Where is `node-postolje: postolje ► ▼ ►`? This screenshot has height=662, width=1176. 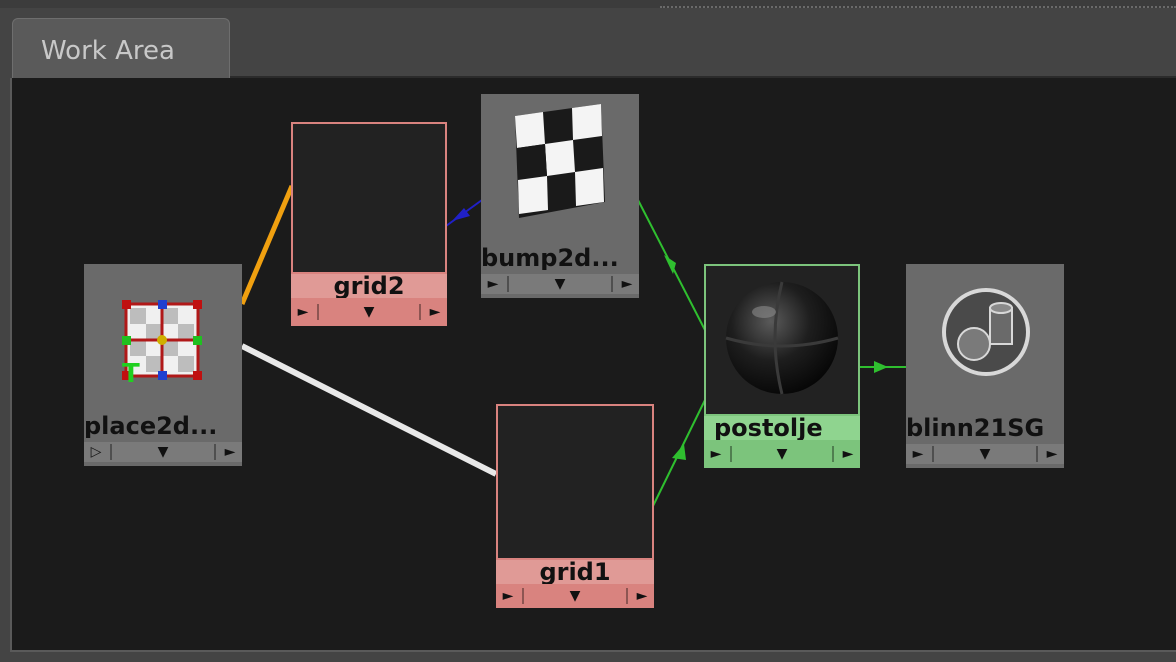
node-postolje: postolje ► ▼ ► is located at coordinates (782, 366).